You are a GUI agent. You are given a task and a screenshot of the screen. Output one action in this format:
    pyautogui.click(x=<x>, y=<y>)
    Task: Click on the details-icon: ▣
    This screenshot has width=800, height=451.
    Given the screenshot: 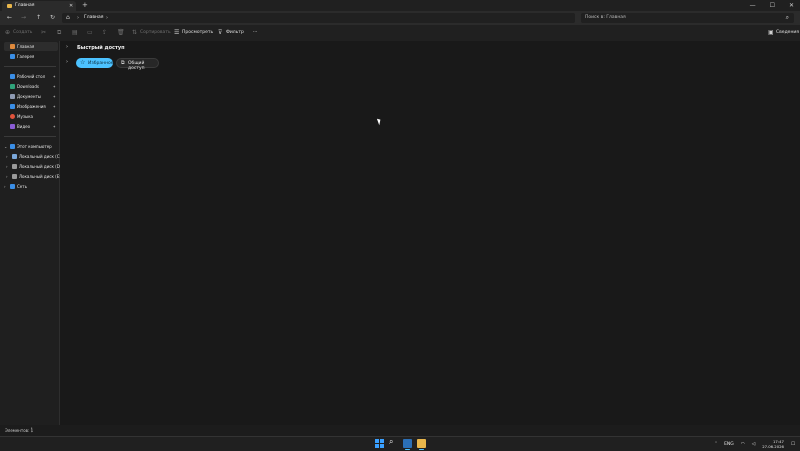 What is the action you would take?
    pyautogui.click(x=771, y=32)
    